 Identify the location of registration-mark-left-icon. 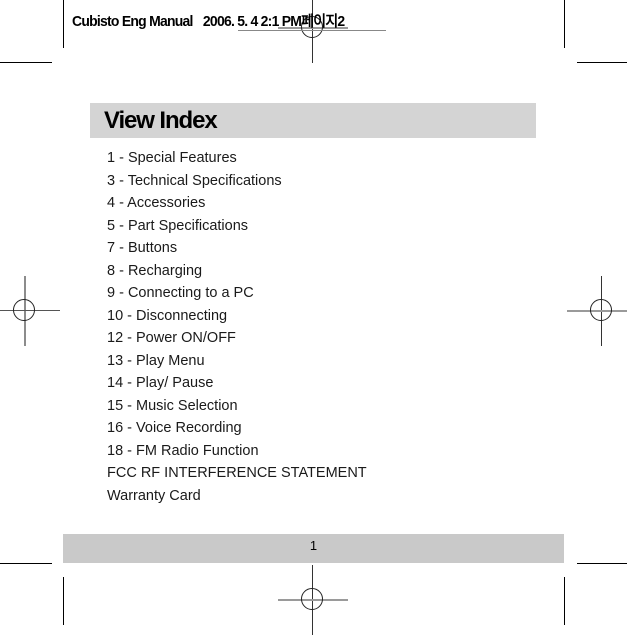
(30, 311).